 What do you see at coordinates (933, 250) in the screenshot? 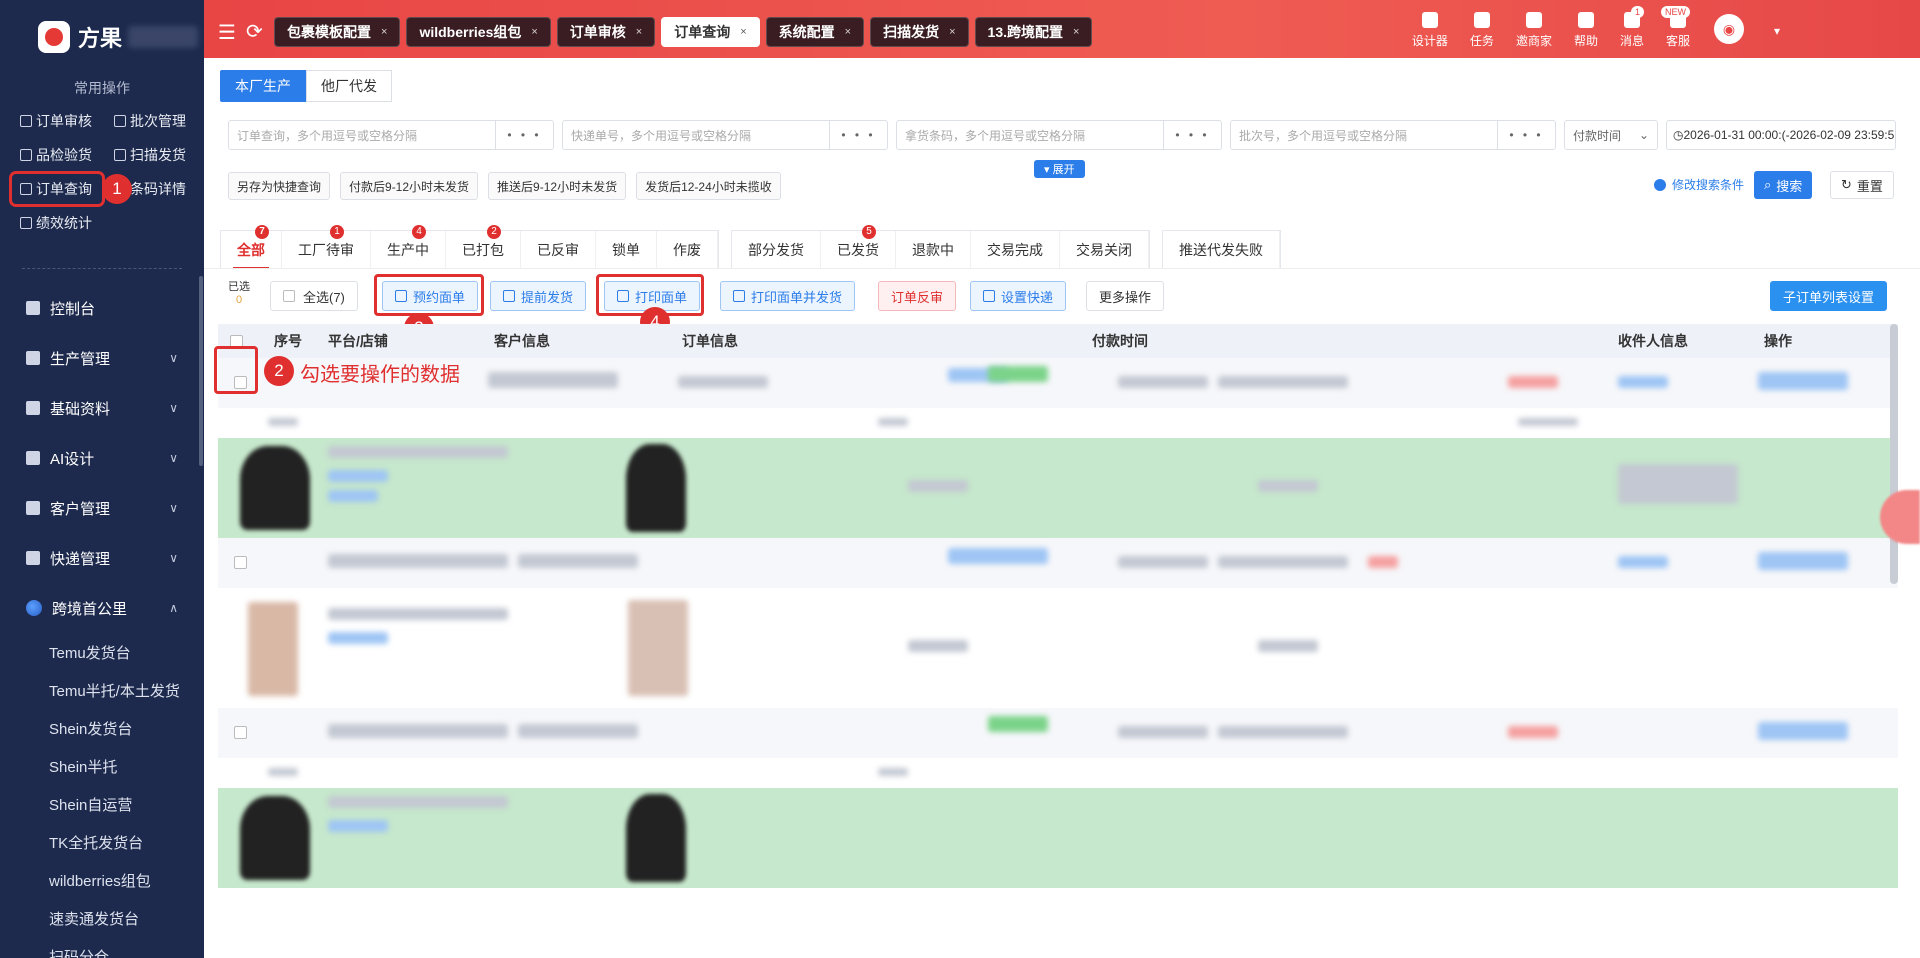
I see `status-tab-refunding: 退款中` at bounding box center [933, 250].